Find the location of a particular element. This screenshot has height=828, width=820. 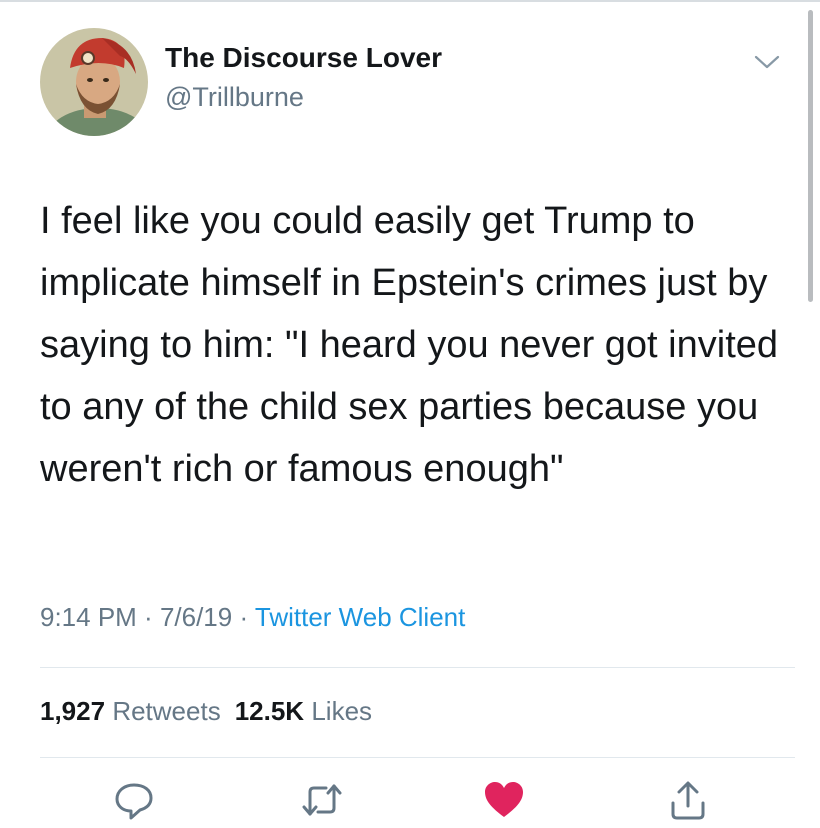

red-hat-man-avatar-icon is located at coordinates (94, 82).